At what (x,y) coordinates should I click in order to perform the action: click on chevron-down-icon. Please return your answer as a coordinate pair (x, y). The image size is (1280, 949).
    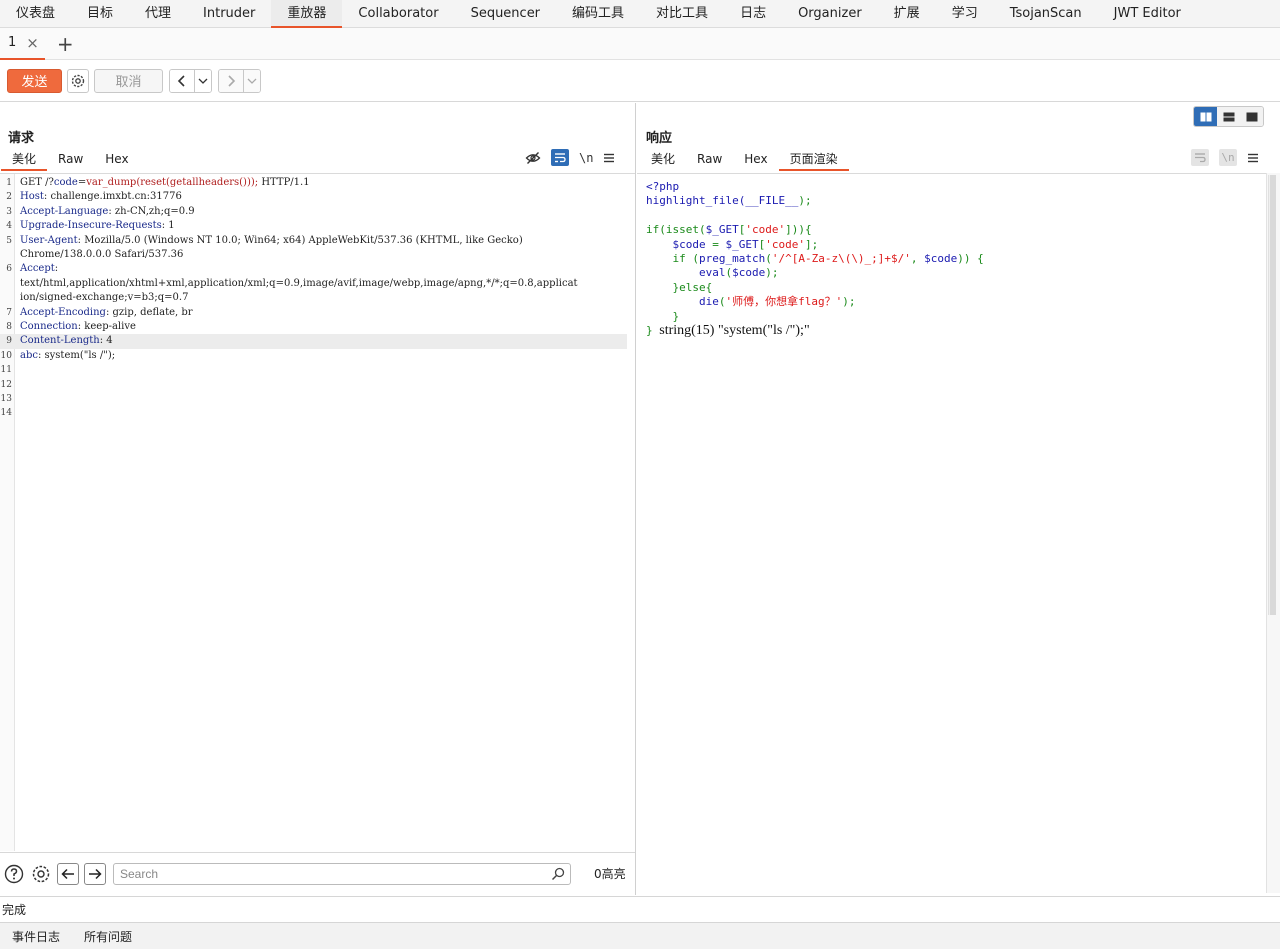
    Looking at the image, I should click on (203, 81).